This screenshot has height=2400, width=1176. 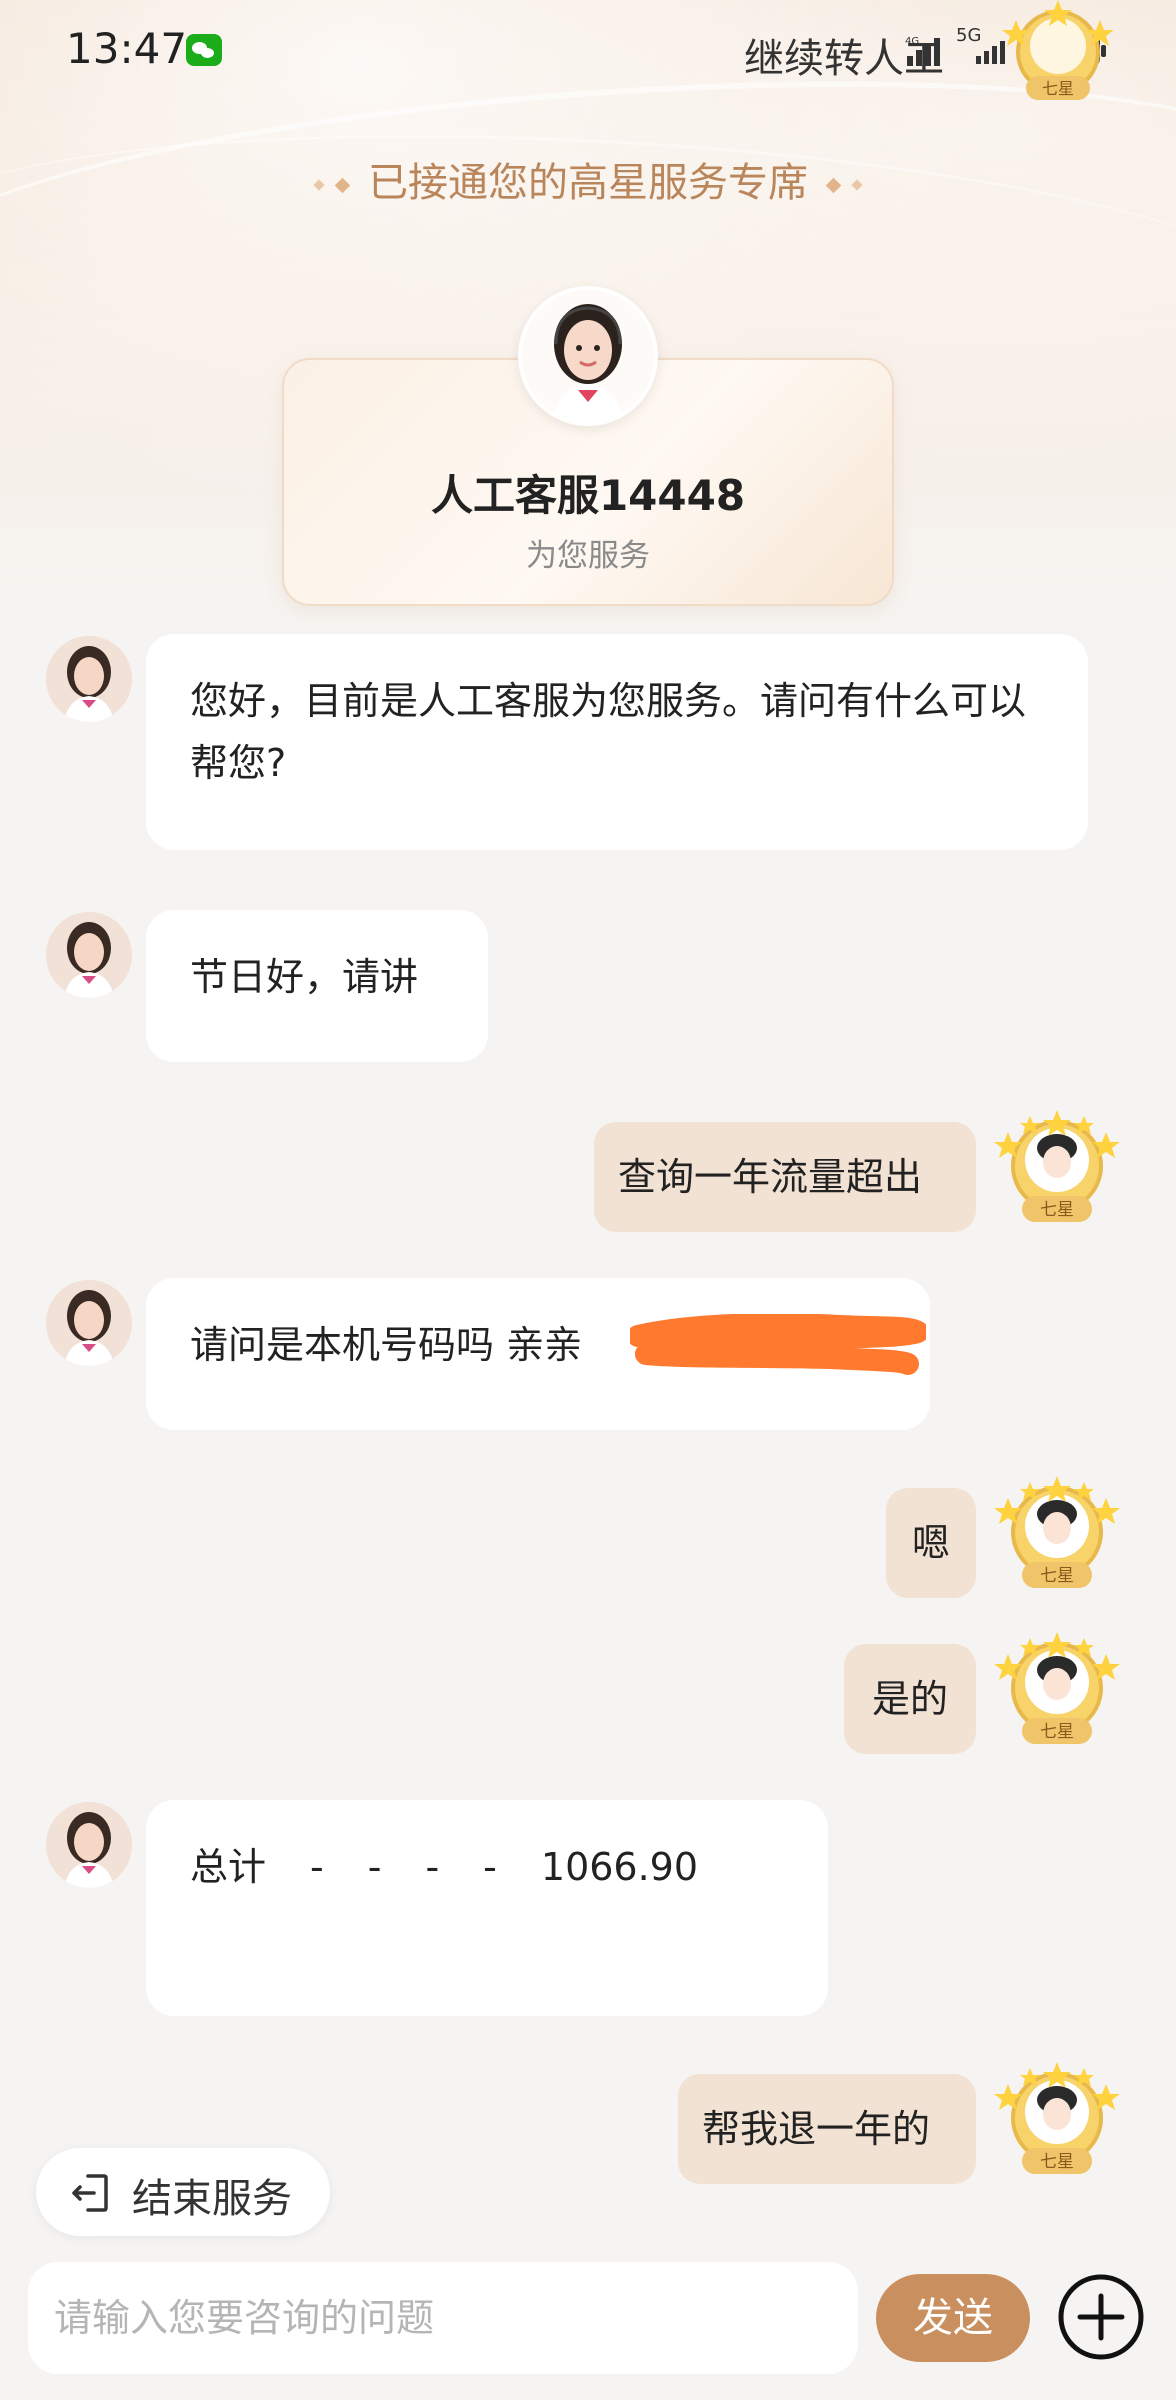 What do you see at coordinates (588, 50) in the screenshot?
I see `status-bar: 13:47 继续转人工 4G 5G 59 七星` at bounding box center [588, 50].